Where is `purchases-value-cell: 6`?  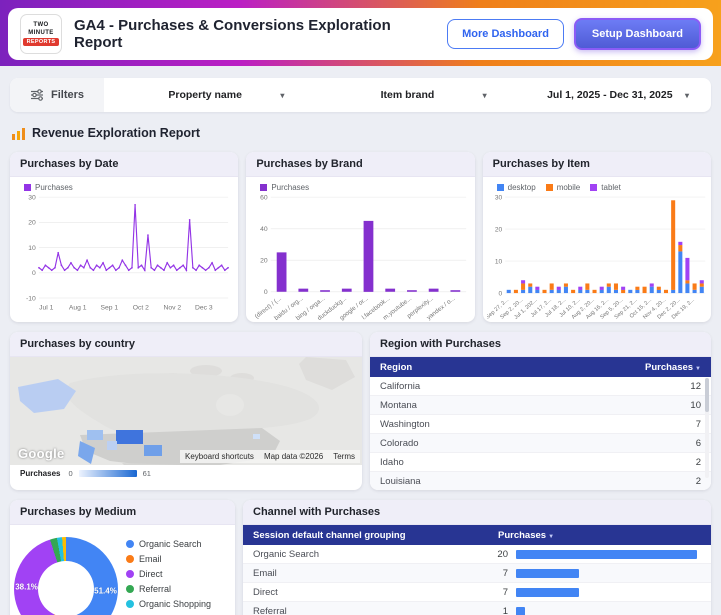 purchases-value-cell: 6 is located at coordinates (698, 443).